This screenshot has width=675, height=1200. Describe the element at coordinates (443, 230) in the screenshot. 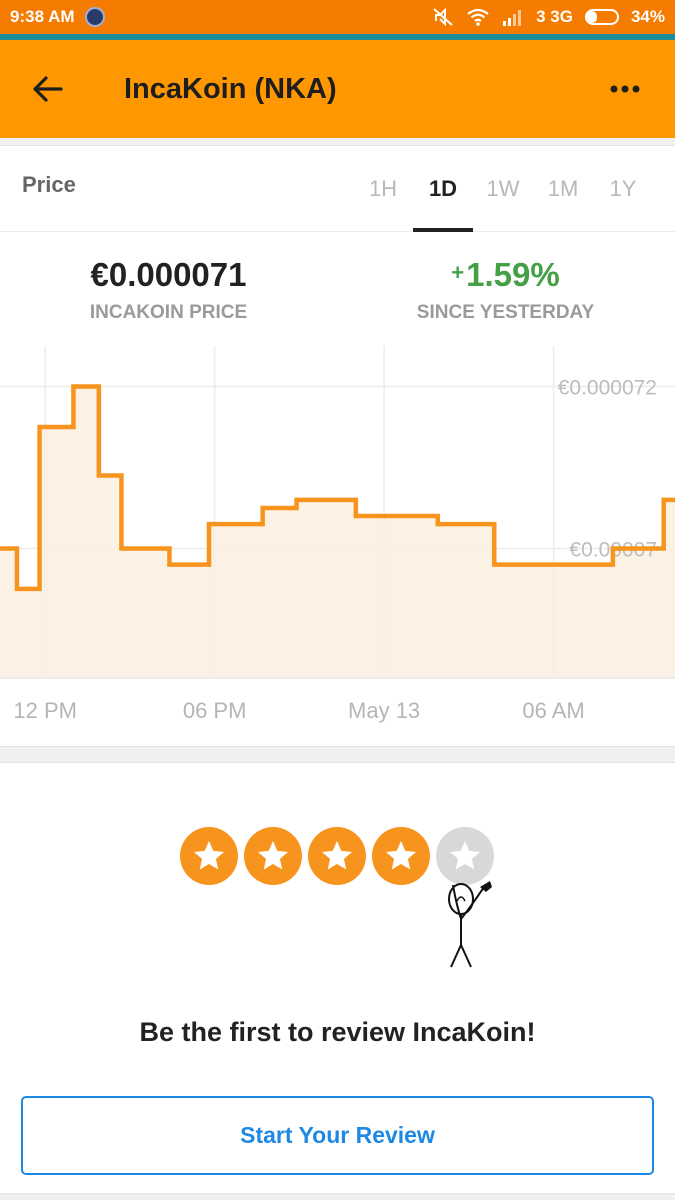

I see `active-tab-indicator` at that location.